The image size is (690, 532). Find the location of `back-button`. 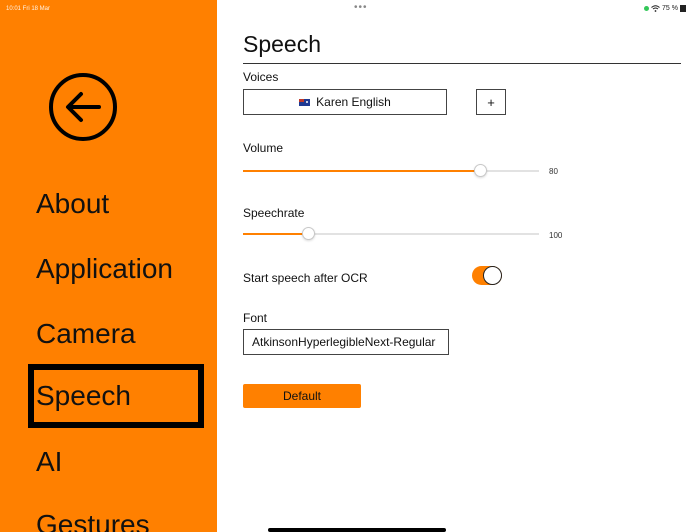

back-button is located at coordinates (83, 107).